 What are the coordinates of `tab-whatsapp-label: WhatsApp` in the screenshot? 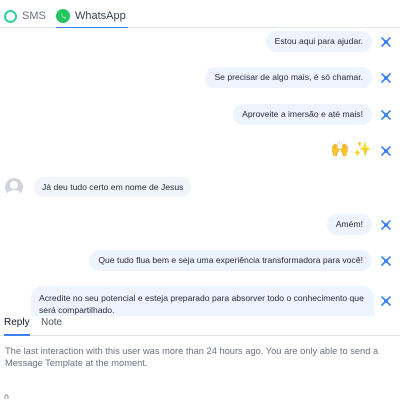 It's located at (100, 16).